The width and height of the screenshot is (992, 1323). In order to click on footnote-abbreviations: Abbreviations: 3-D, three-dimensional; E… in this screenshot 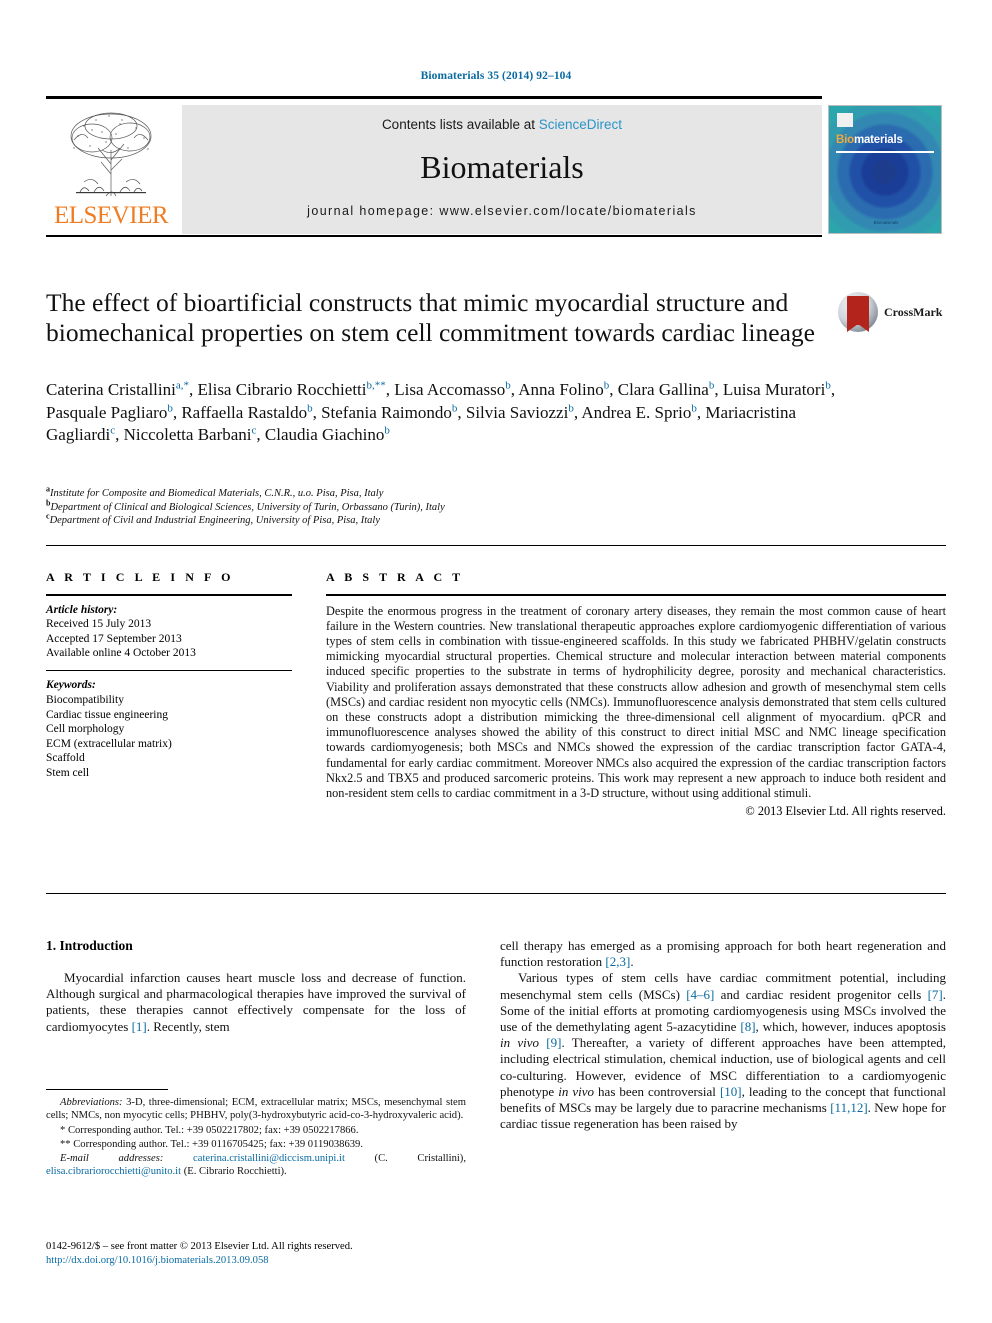, I will do `click(256, 1109)`.